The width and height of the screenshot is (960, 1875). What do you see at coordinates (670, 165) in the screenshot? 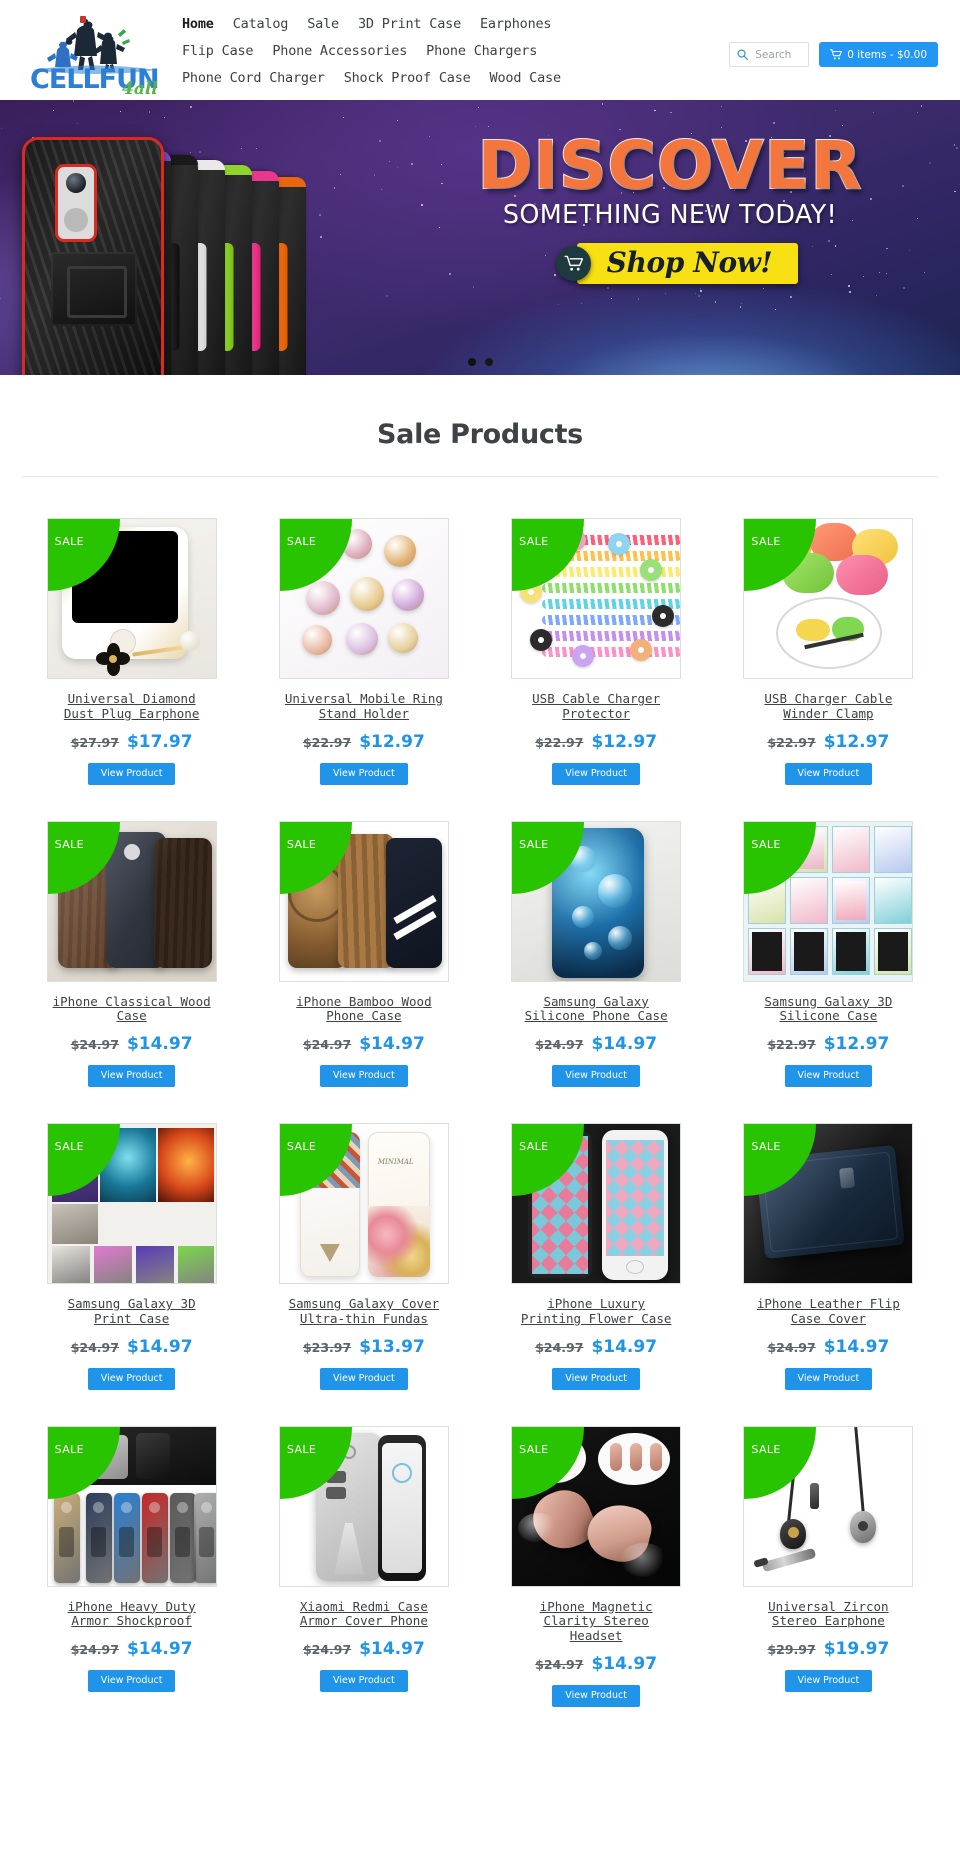
I see `hero-headline: DISCOVER` at bounding box center [670, 165].